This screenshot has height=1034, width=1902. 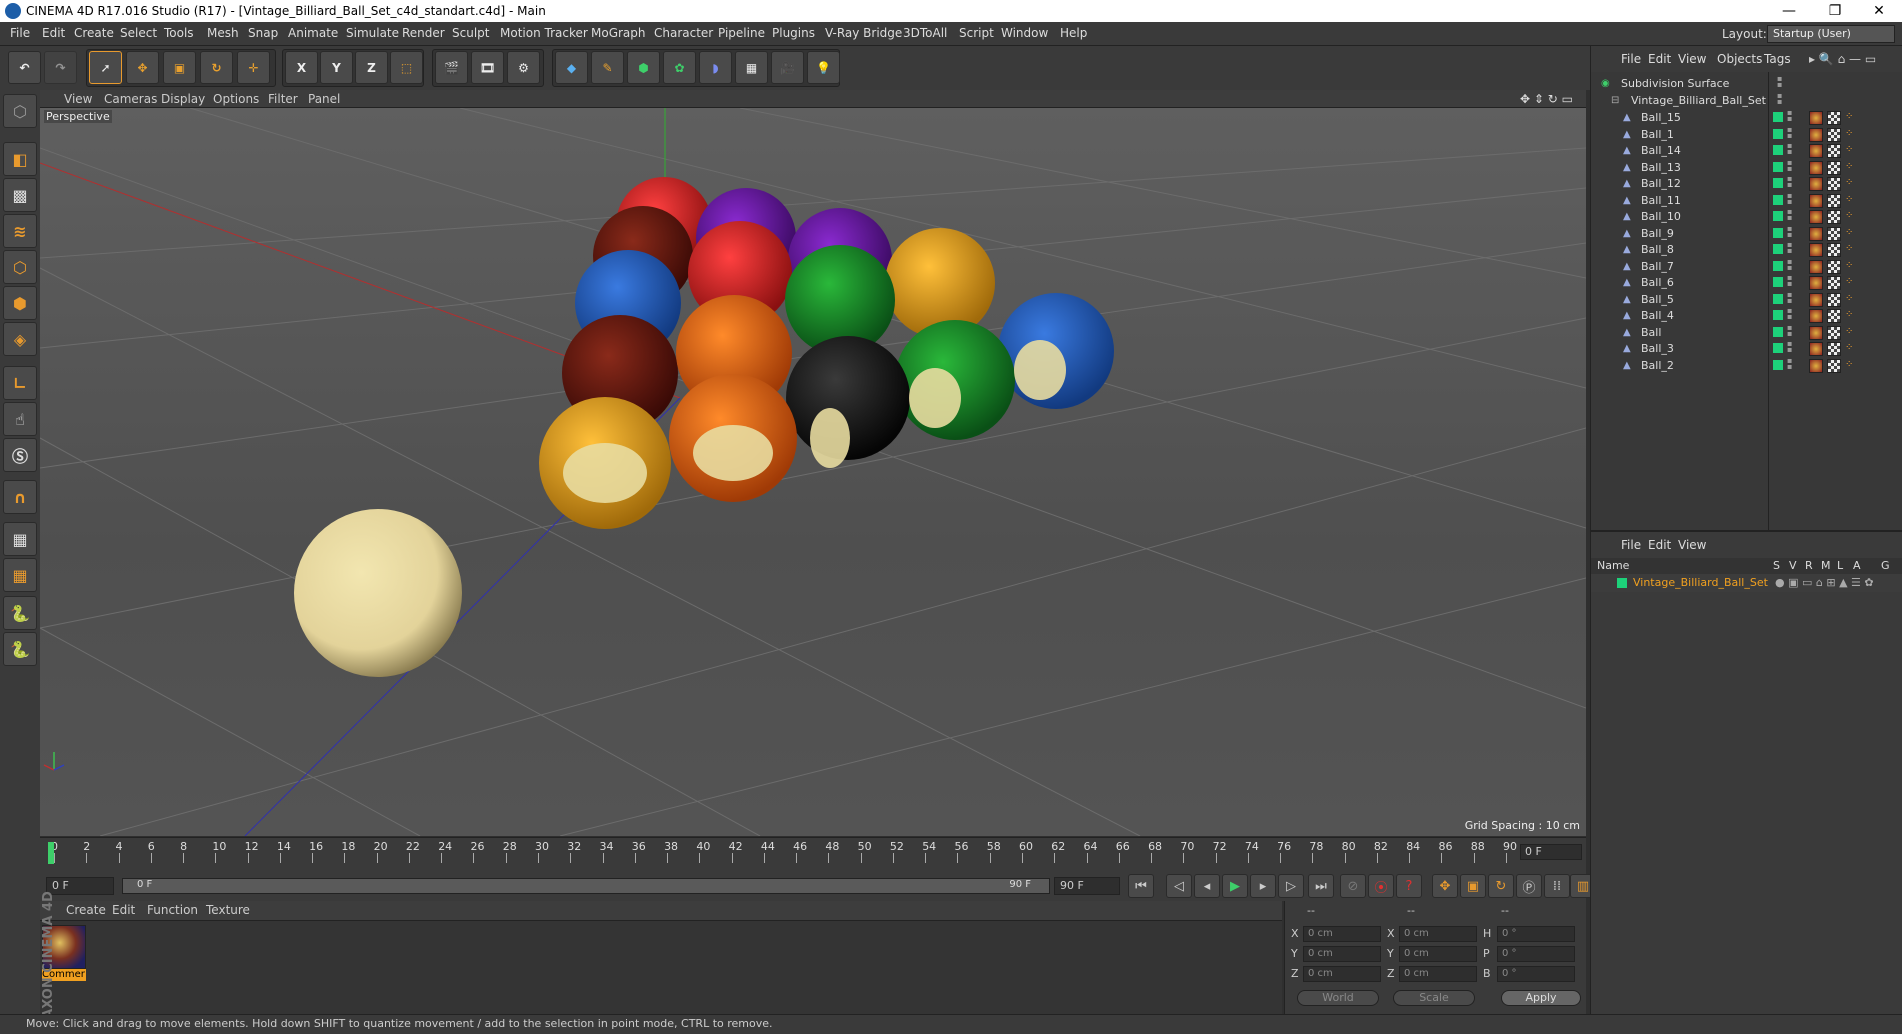 I want to click on previous-frame-icon: ◂, so click(x=1207, y=886).